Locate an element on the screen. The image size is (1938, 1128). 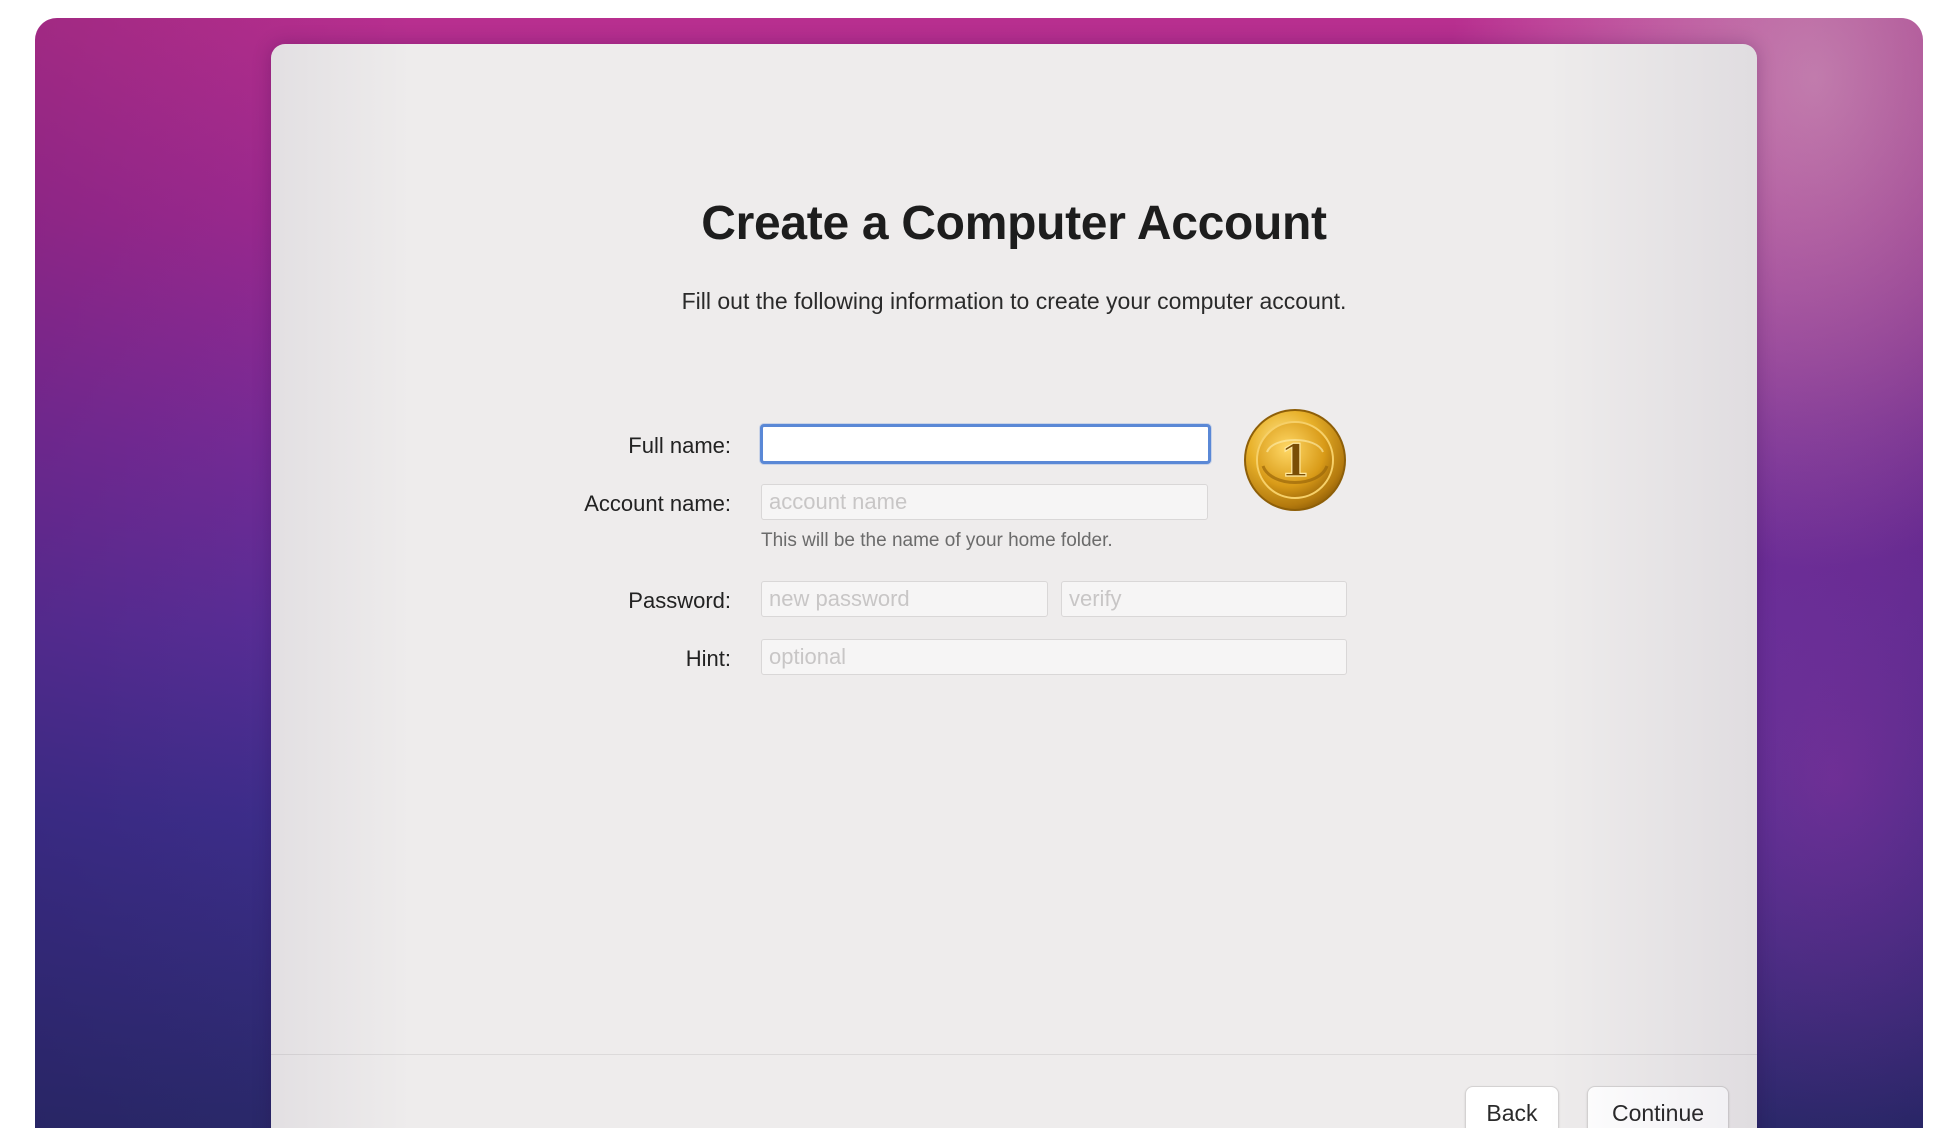
coin-glyph: 1 is located at coordinates (1295, 461).